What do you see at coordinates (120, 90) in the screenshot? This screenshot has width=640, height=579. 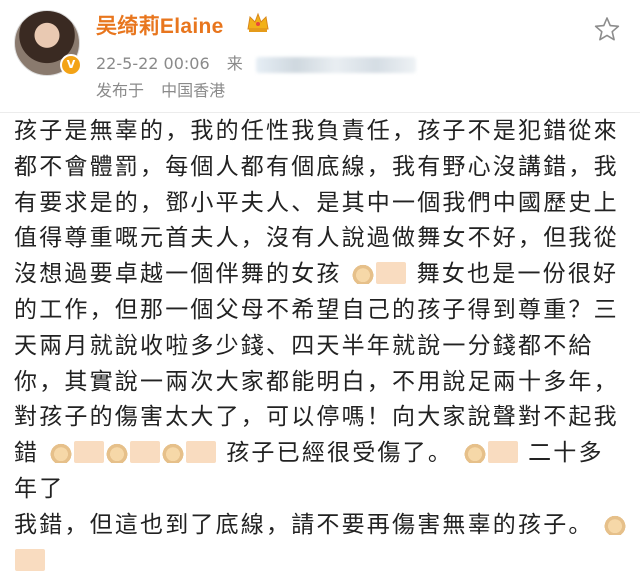 I see `location-prefix: 发布于` at bounding box center [120, 90].